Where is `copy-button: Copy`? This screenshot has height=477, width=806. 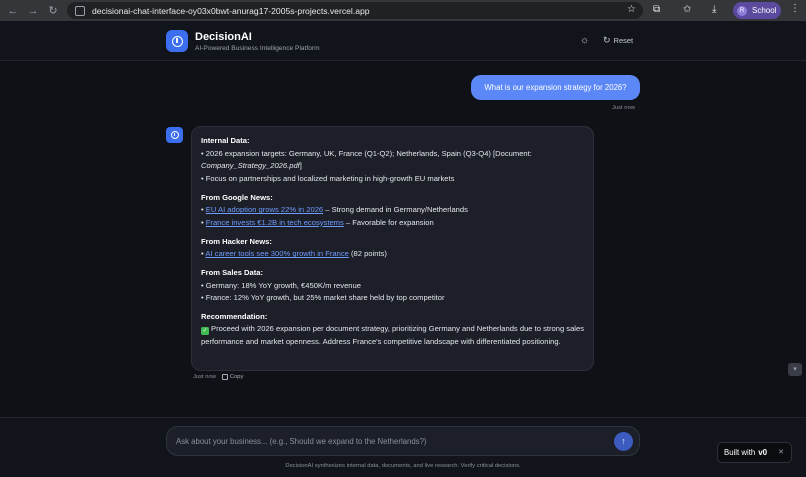 copy-button: Copy is located at coordinates (232, 377).